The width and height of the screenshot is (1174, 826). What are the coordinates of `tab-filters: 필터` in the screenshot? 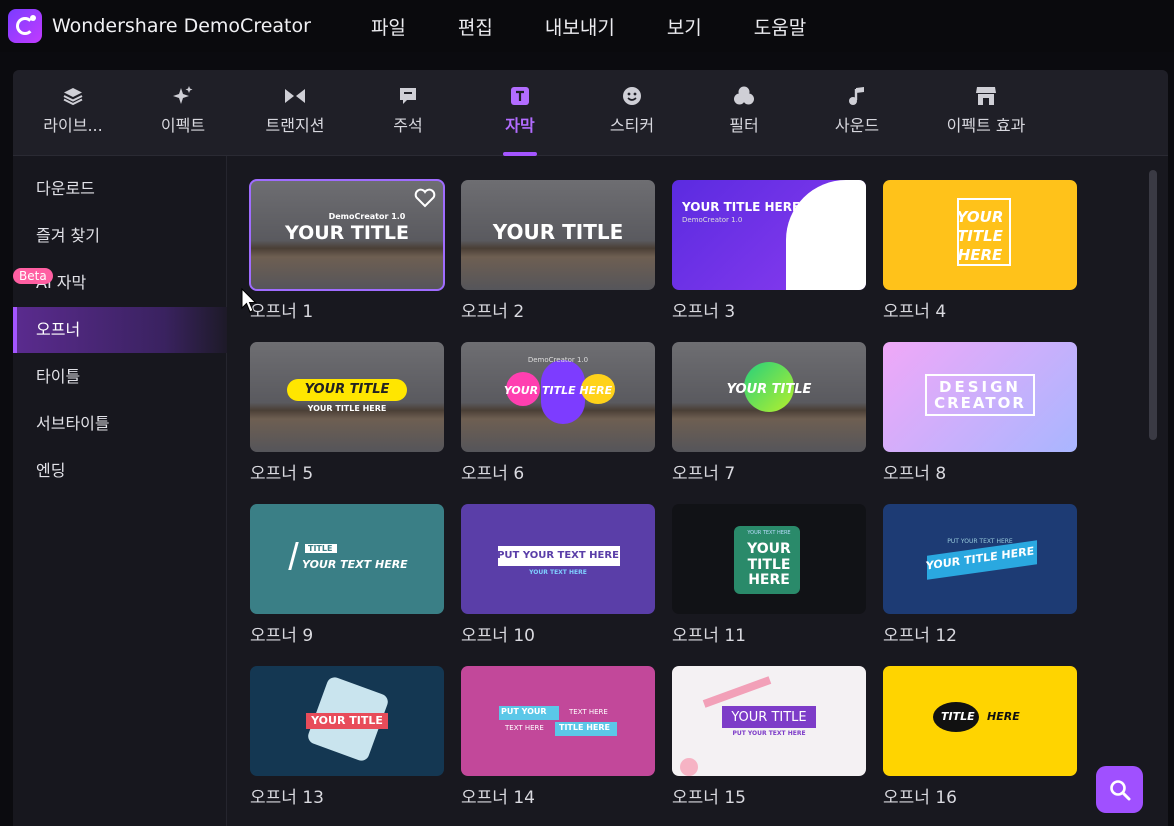 It's located at (744, 110).